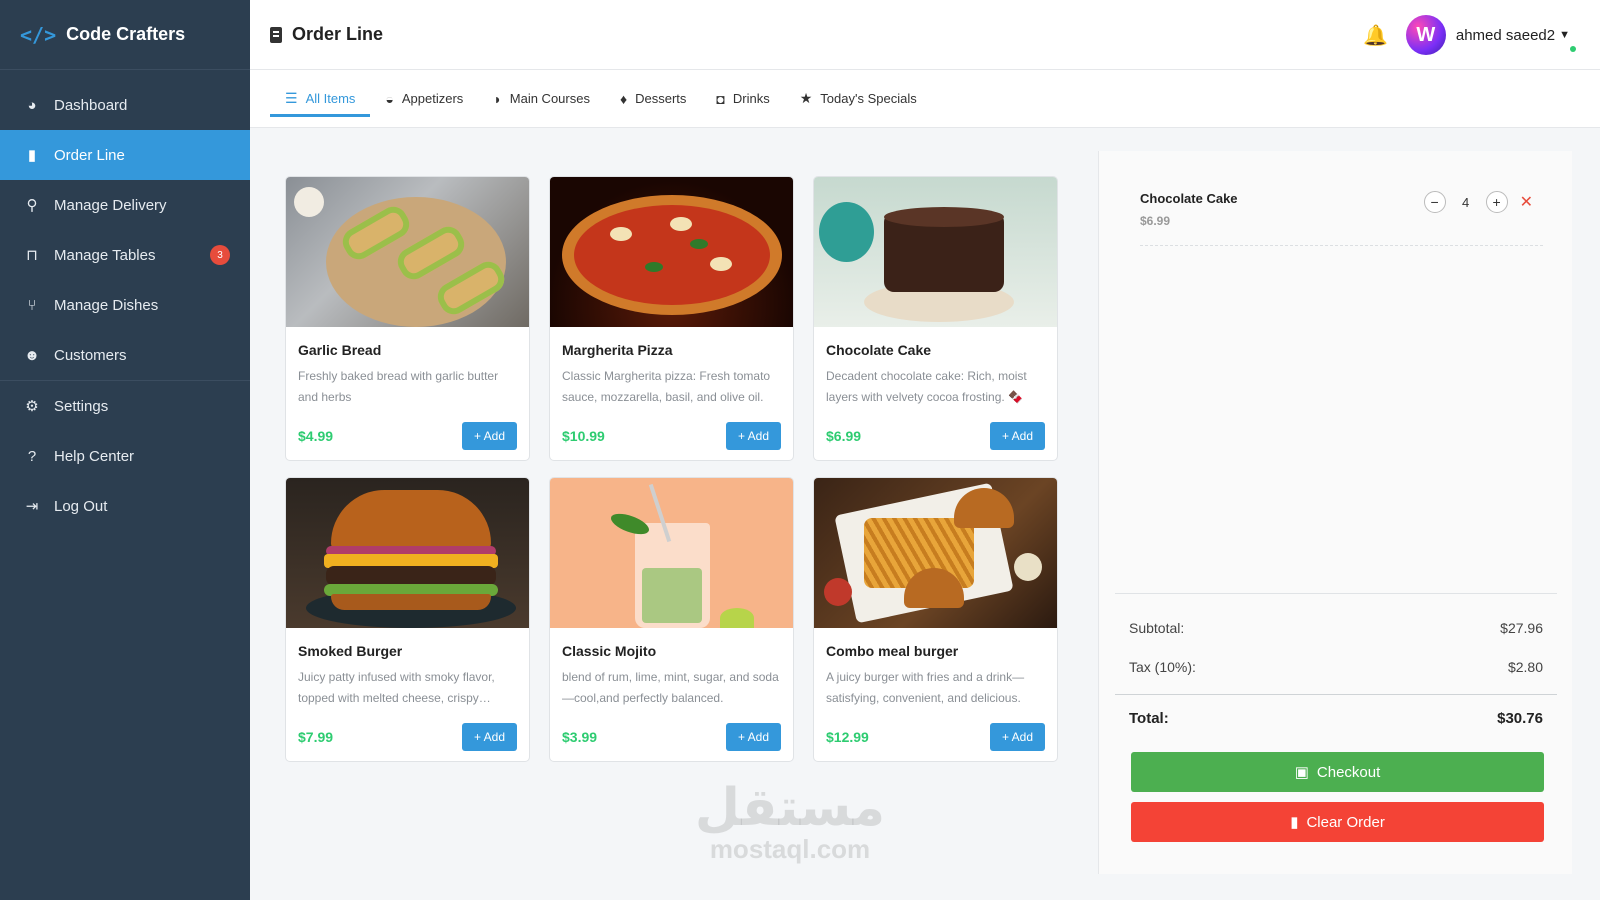  What do you see at coordinates (1525, 666) in the screenshot?
I see `tax-value: $2.80` at bounding box center [1525, 666].